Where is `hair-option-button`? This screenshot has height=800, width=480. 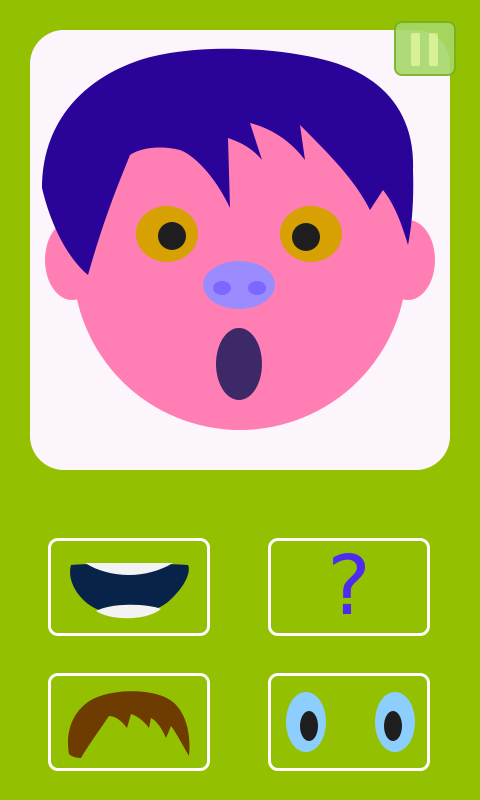 hair-option-button is located at coordinates (129, 722).